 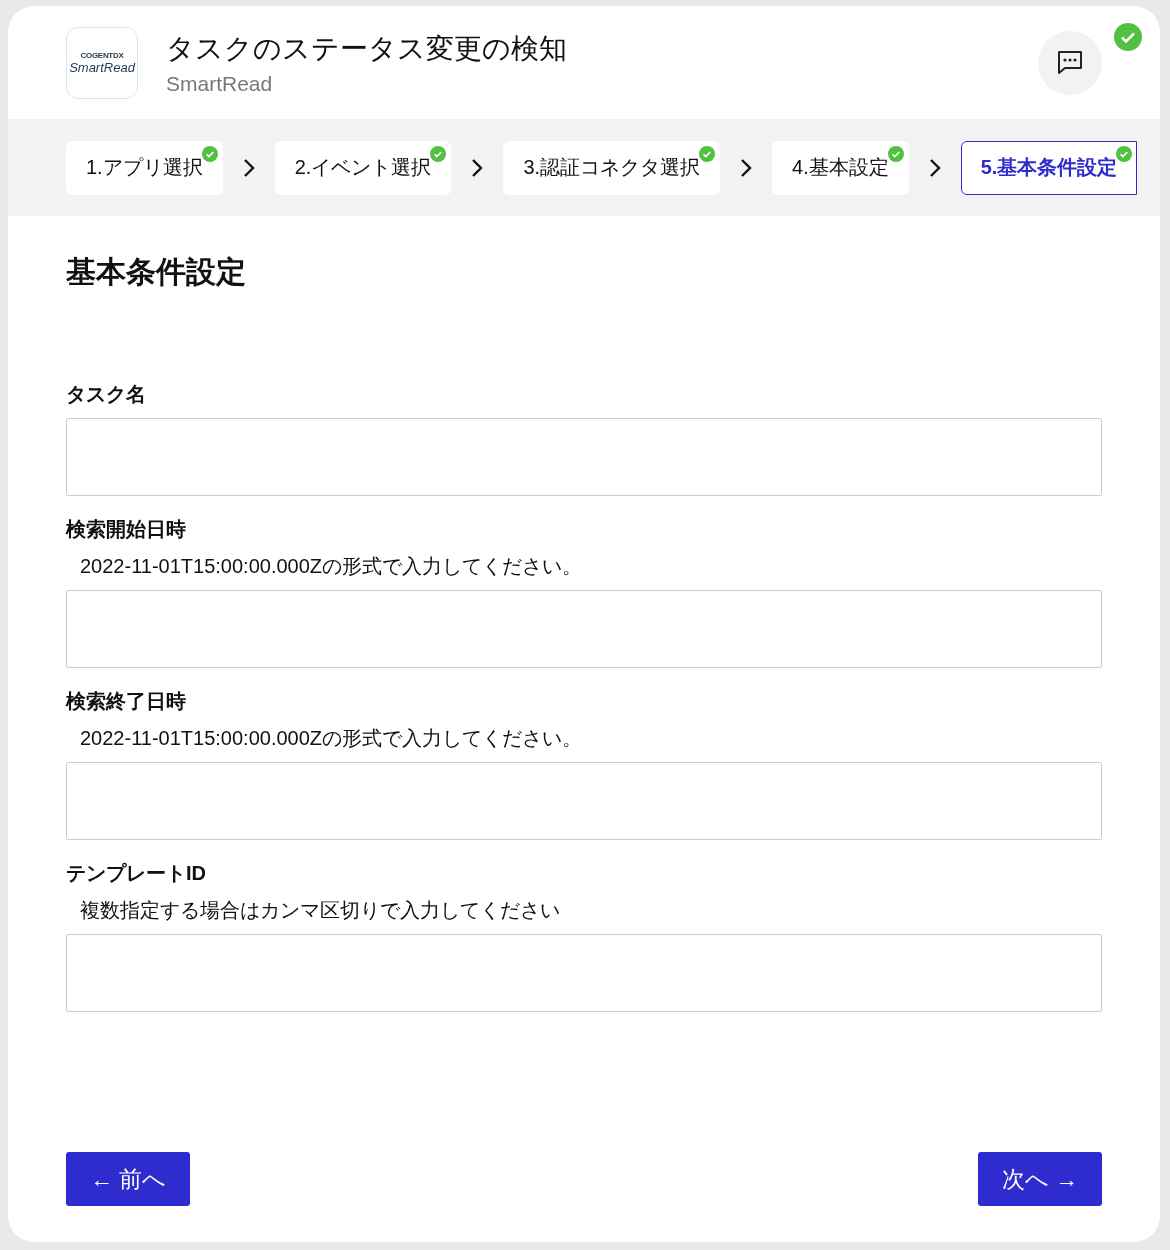 What do you see at coordinates (126, 701) in the screenshot?
I see `field-label: 検索終了日時` at bounding box center [126, 701].